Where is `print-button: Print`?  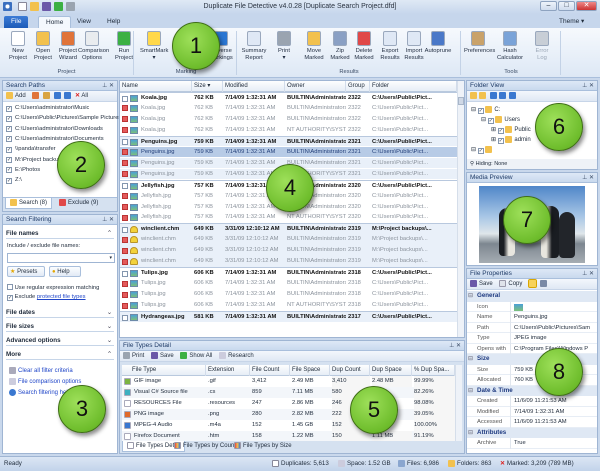 print-button: Print is located at coordinates (133, 355).